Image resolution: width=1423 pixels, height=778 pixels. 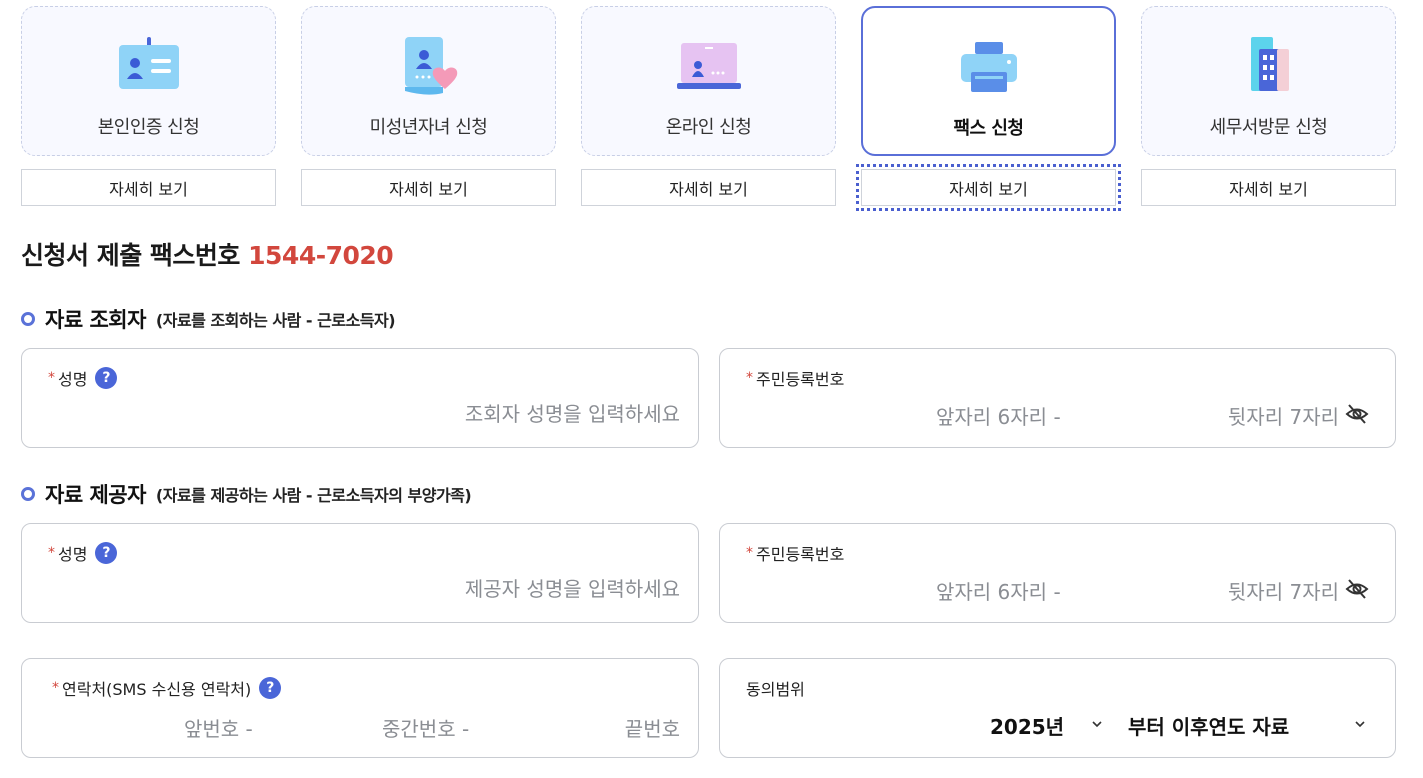 I want to click on field-label-text: 동의범위, so click(x=775, y=689).